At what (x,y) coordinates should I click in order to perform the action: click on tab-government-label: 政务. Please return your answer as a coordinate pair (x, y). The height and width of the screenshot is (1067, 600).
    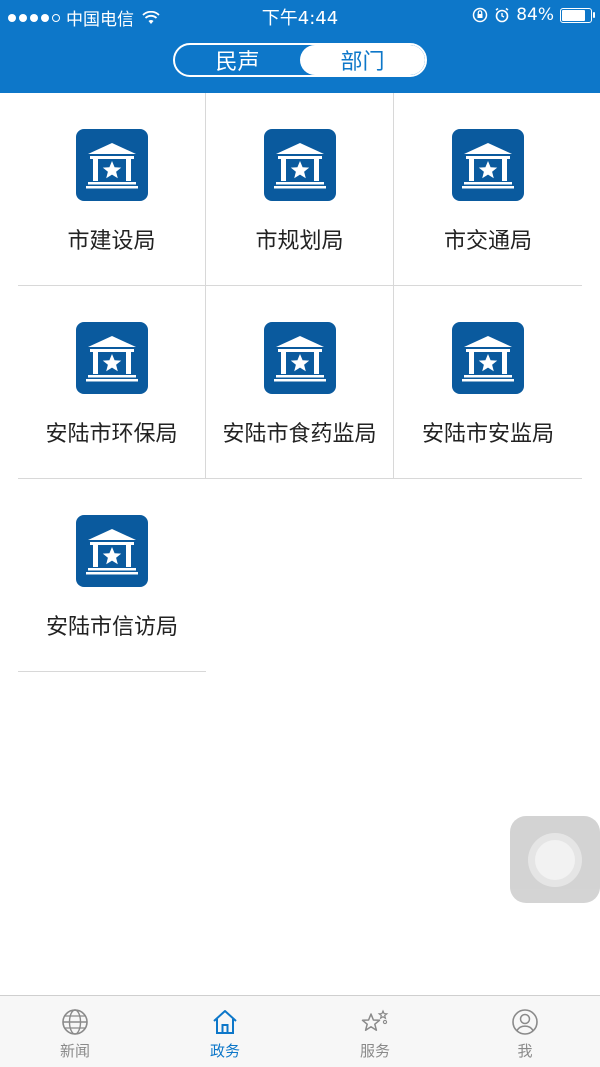
    Looking at the image, I should click on (224, 1051).